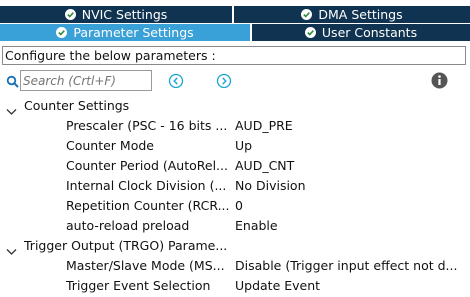  I want to click on tab-nvic-settings: NVIC Settings, so click(117, 14).